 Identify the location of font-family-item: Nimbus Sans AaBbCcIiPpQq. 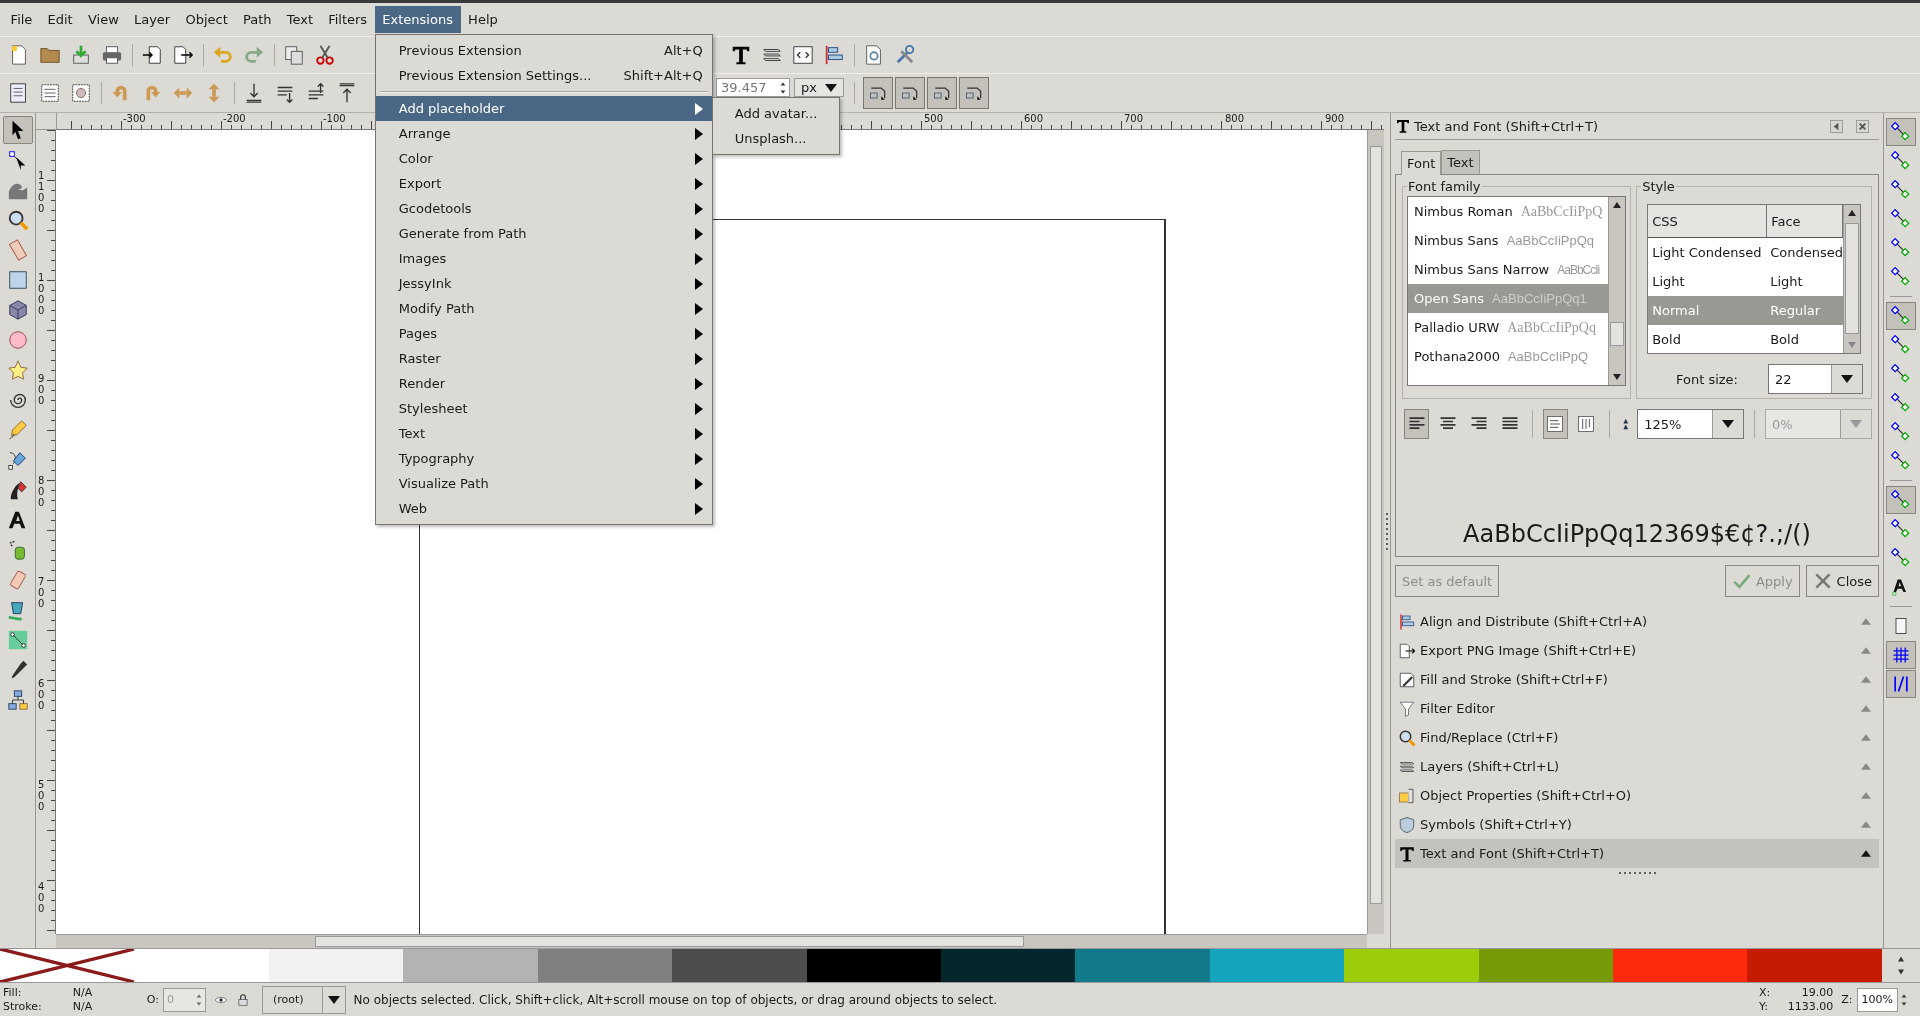
(1508, 240).